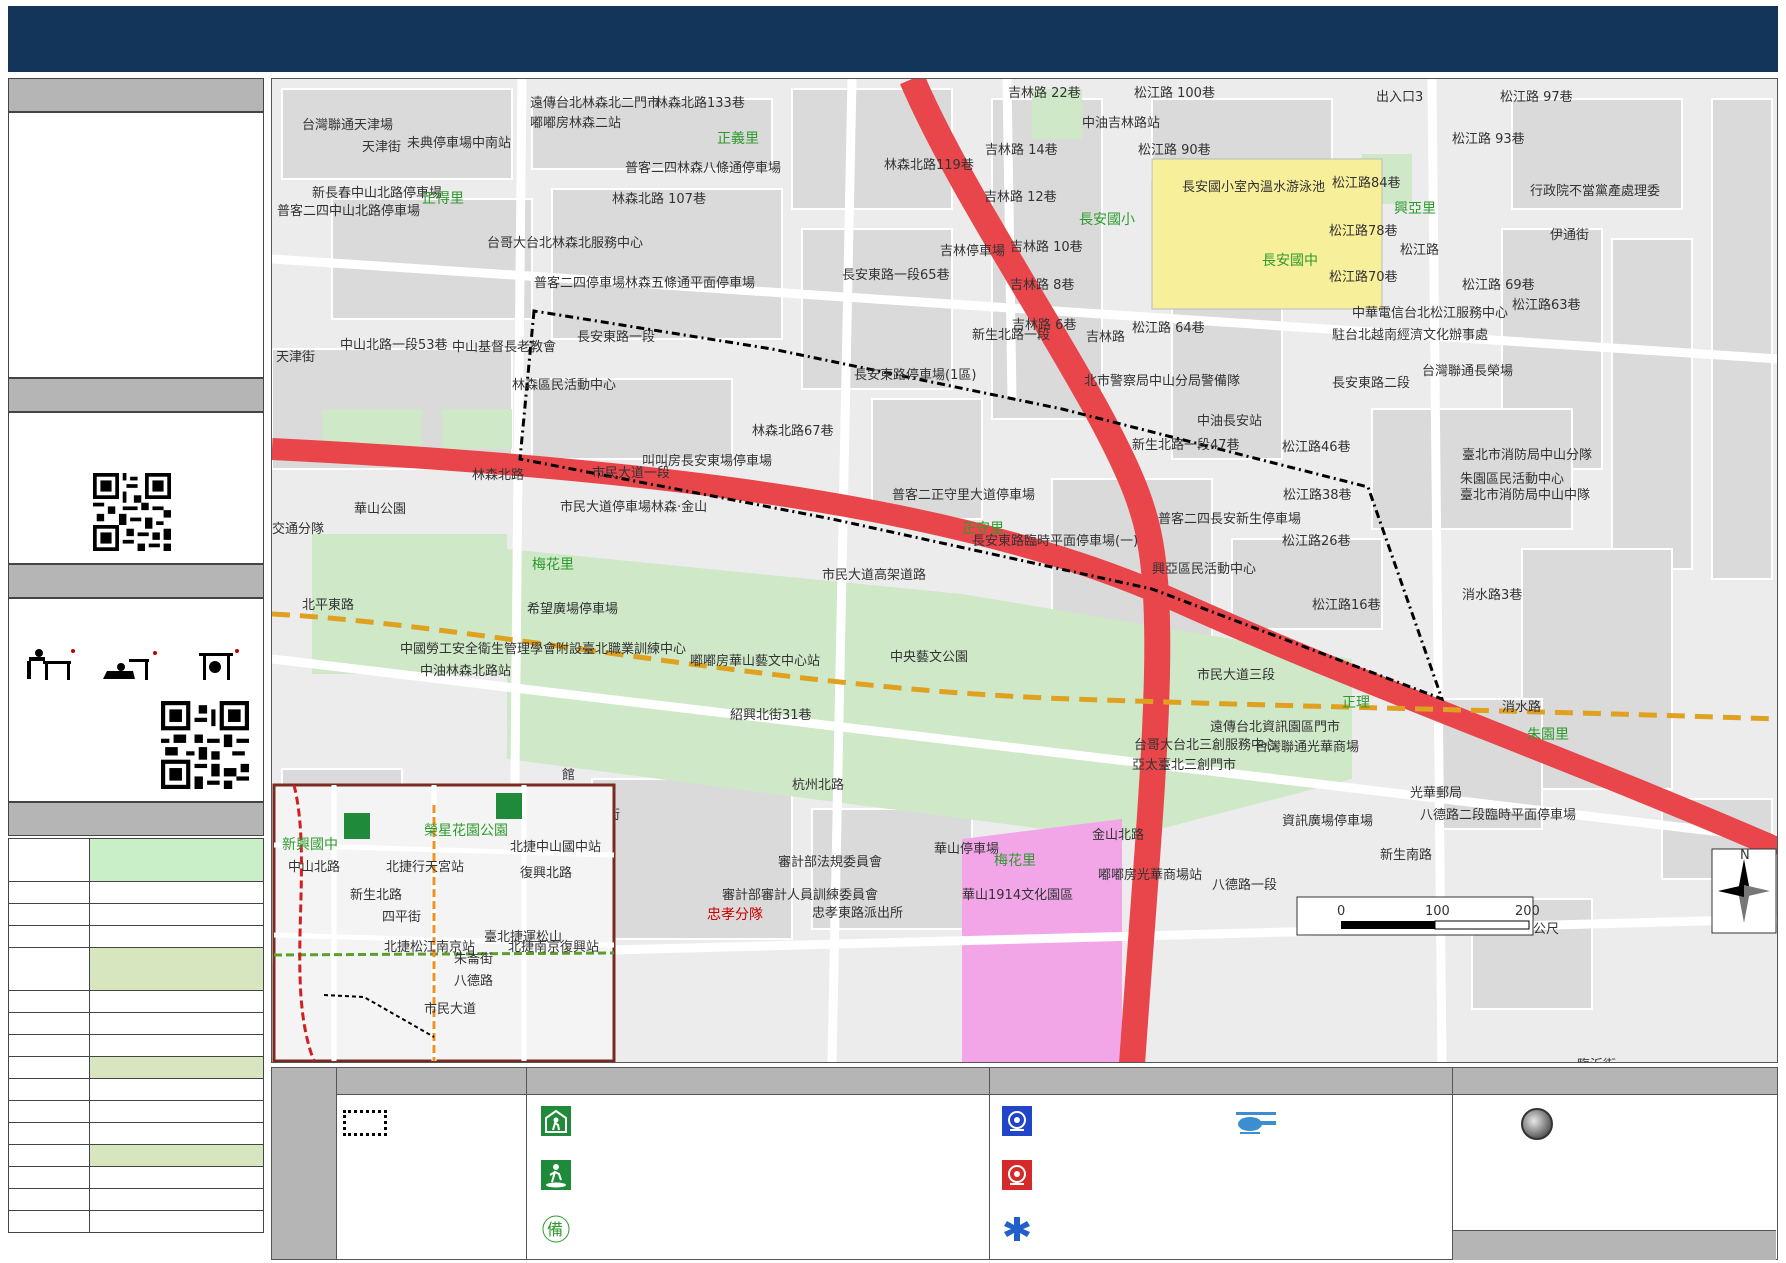 This screenshot has height=1263, width=1786. I want to click on map-label: 市民大道高架道路, so click(874, 575).